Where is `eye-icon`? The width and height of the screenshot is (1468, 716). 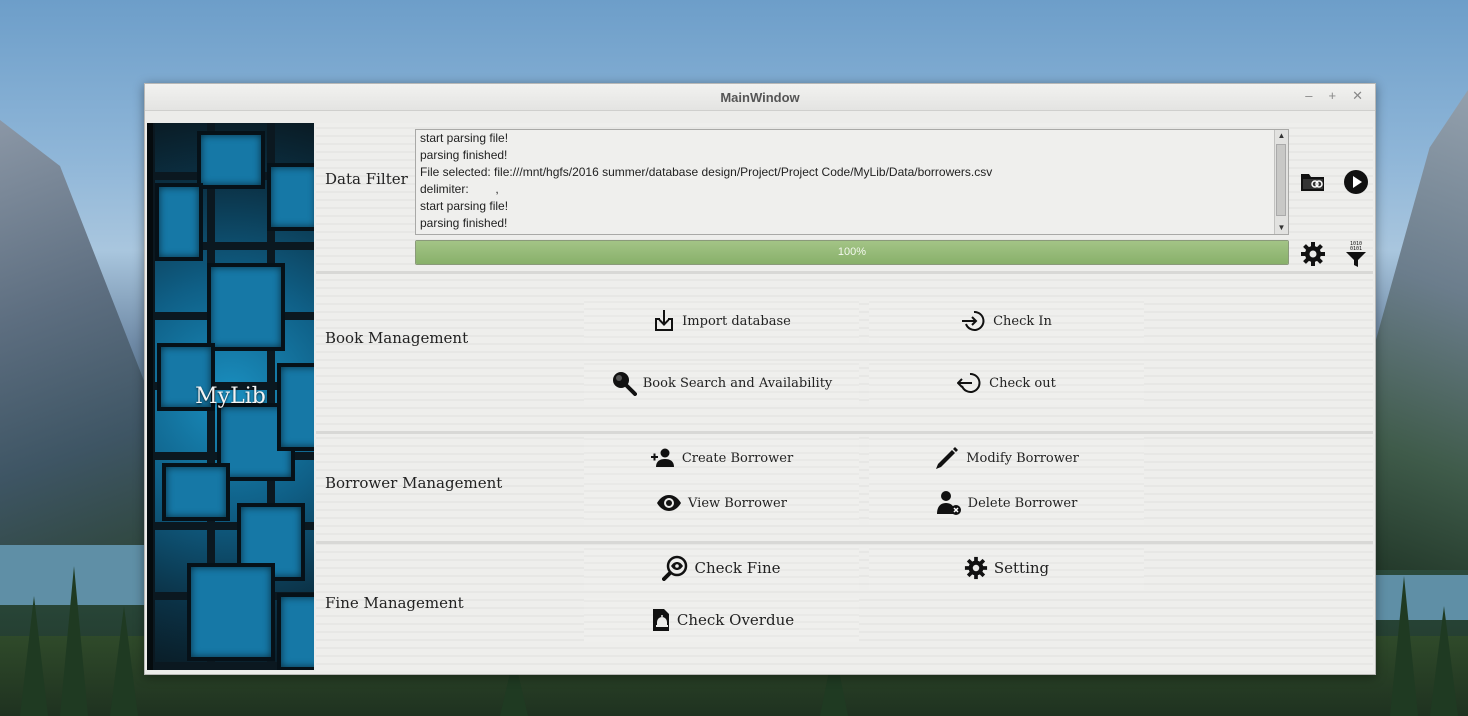 eye-icon is located at coordinates (669, 503).